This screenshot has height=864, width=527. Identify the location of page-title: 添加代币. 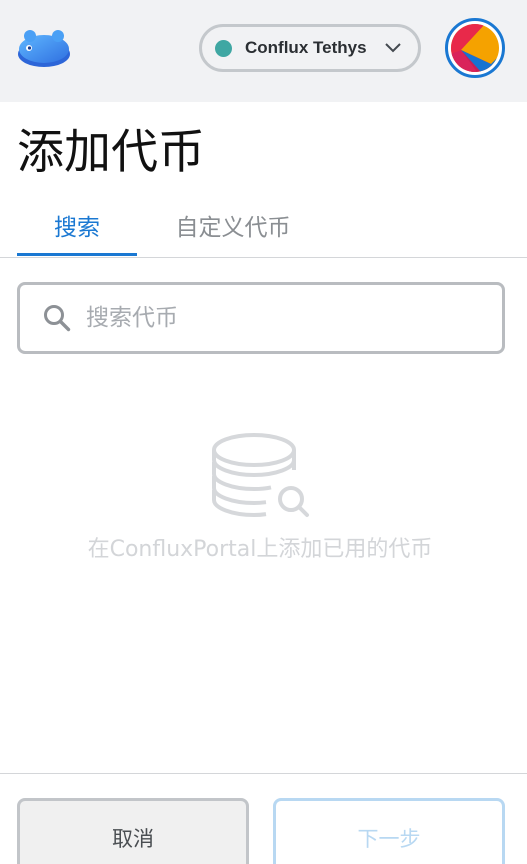
(111, 152).